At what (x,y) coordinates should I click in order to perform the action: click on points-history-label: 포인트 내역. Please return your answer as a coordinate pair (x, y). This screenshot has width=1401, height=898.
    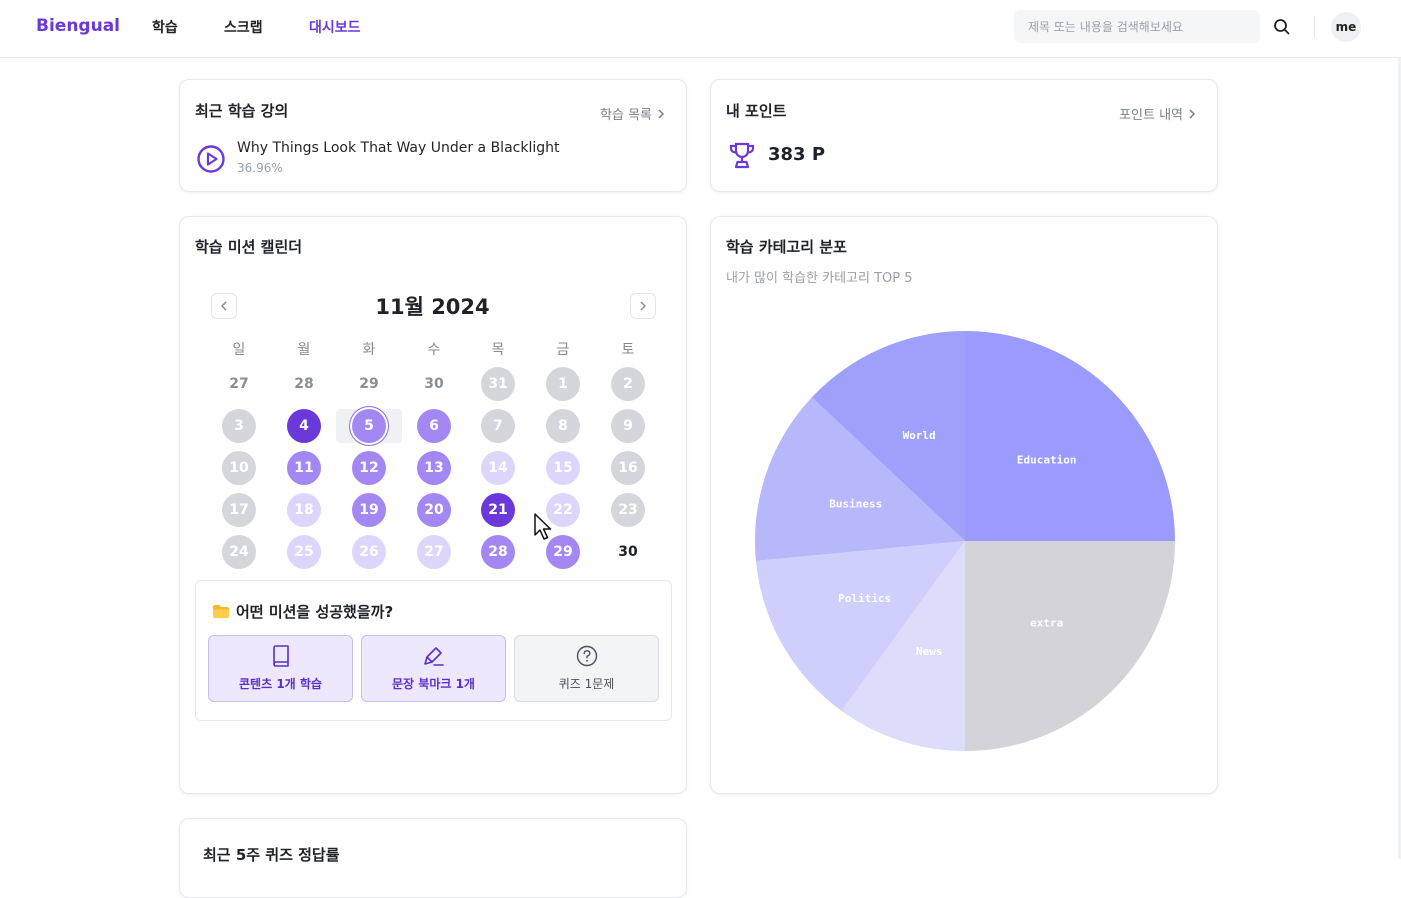
    Looking at the image, I should click on (1151, 115).